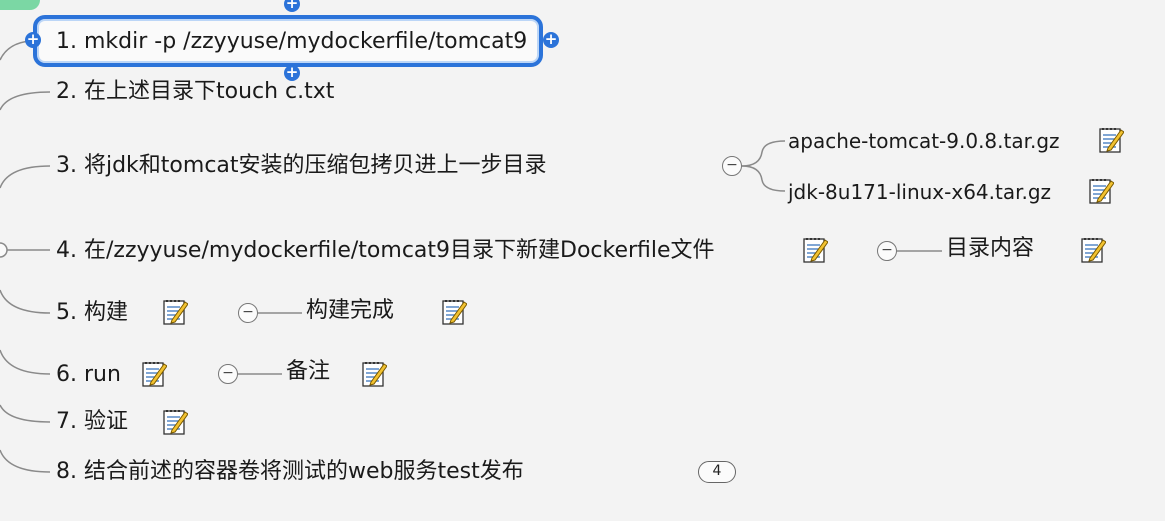  I want to click on node-6: 6. run, so click(88, 375).